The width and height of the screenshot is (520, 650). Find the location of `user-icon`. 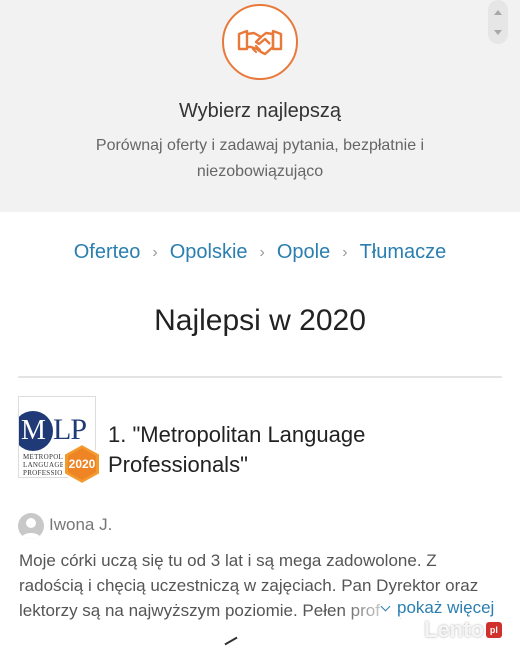

user-icon is located at coordinates (31, 528).